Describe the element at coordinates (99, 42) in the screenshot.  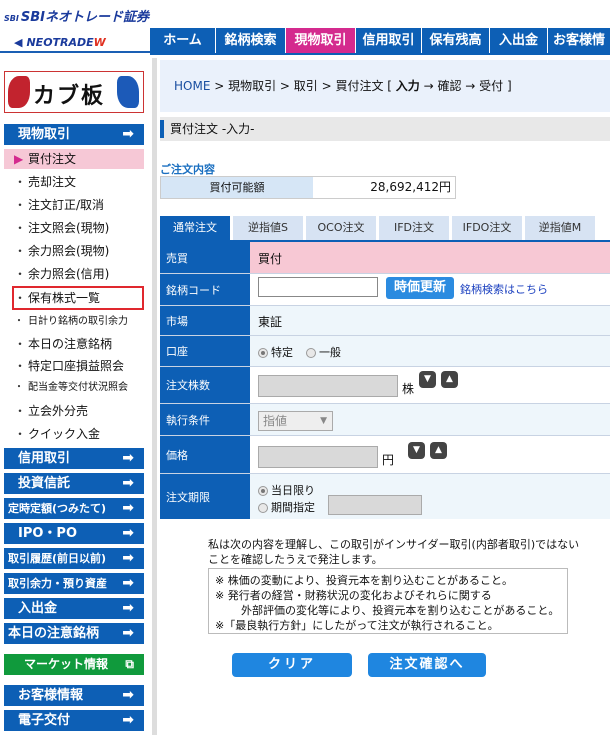
I see `neotrade-w-mark: W` at that location.